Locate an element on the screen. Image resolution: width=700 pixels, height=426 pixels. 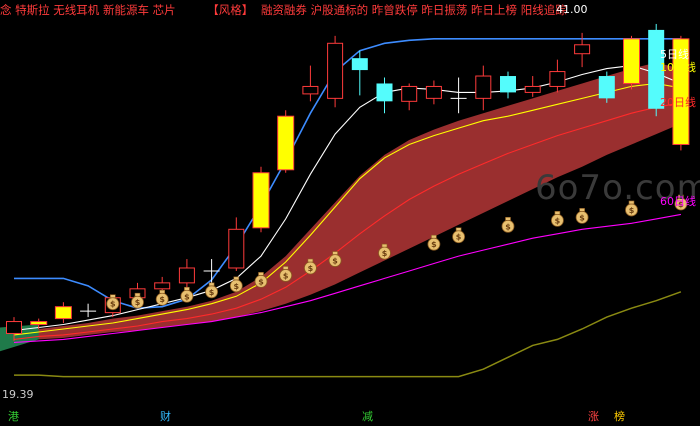
ma20-label: 20日线 is located at coordinates (678, 102).